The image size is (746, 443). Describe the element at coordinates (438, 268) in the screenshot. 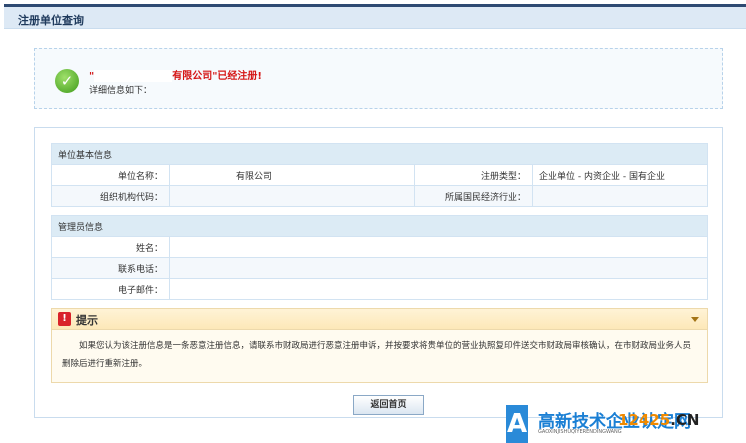

I see `phone-value` at that location.